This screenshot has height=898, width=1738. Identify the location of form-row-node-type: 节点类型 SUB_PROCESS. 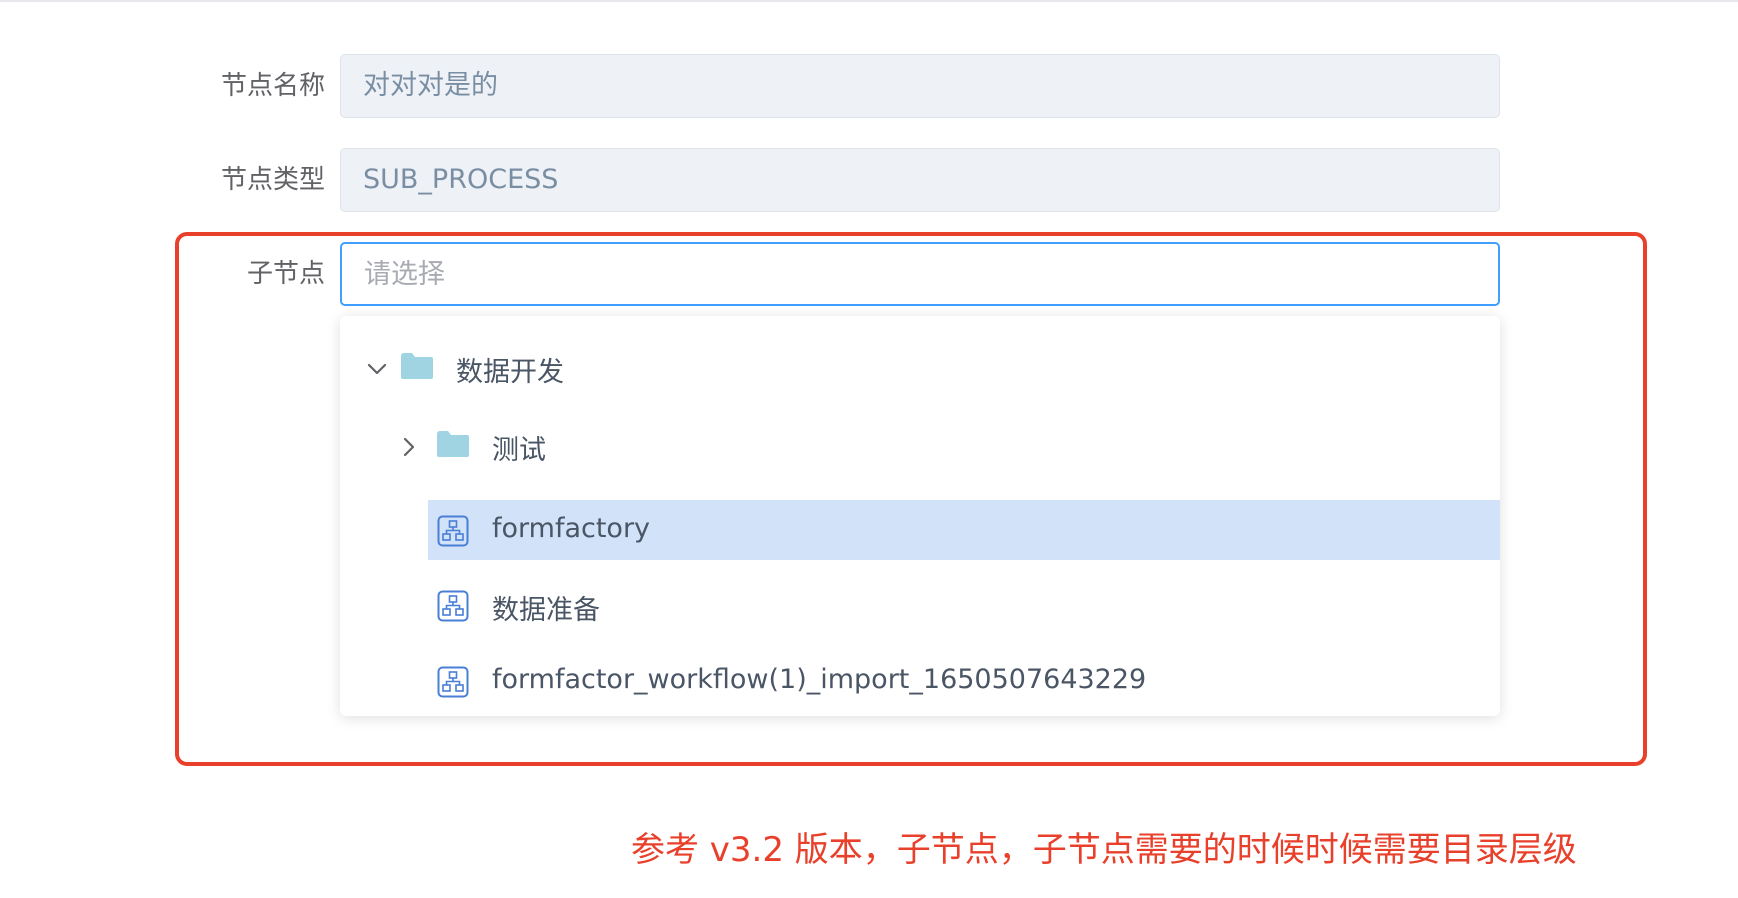
(869, 180).